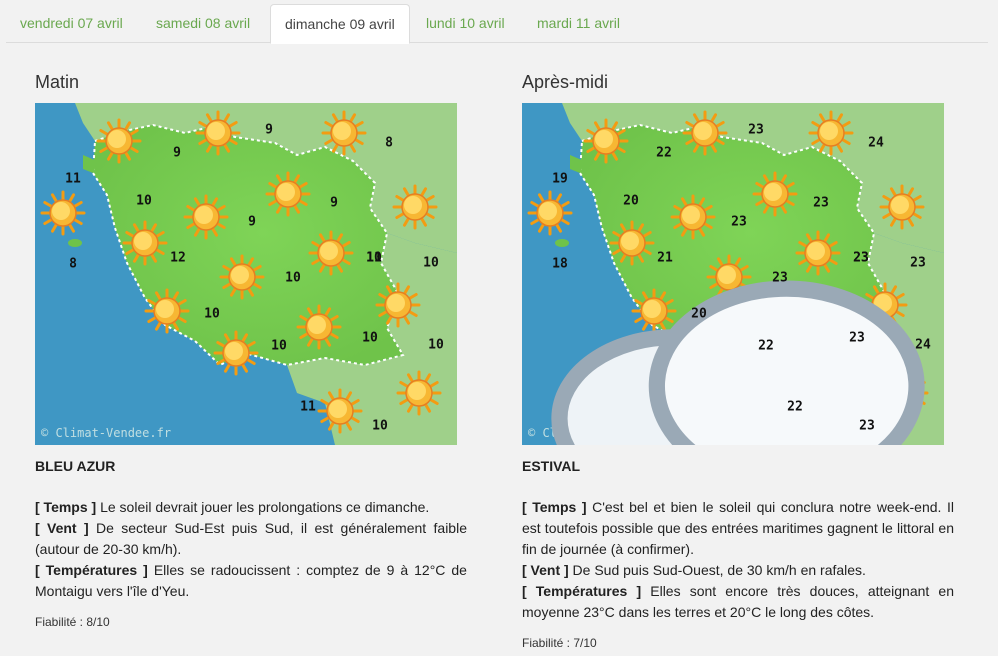  Describe the element at coordinates (465, 23) in the screenshot. I see `tab-lundi: lundi 10 avril` at that location.